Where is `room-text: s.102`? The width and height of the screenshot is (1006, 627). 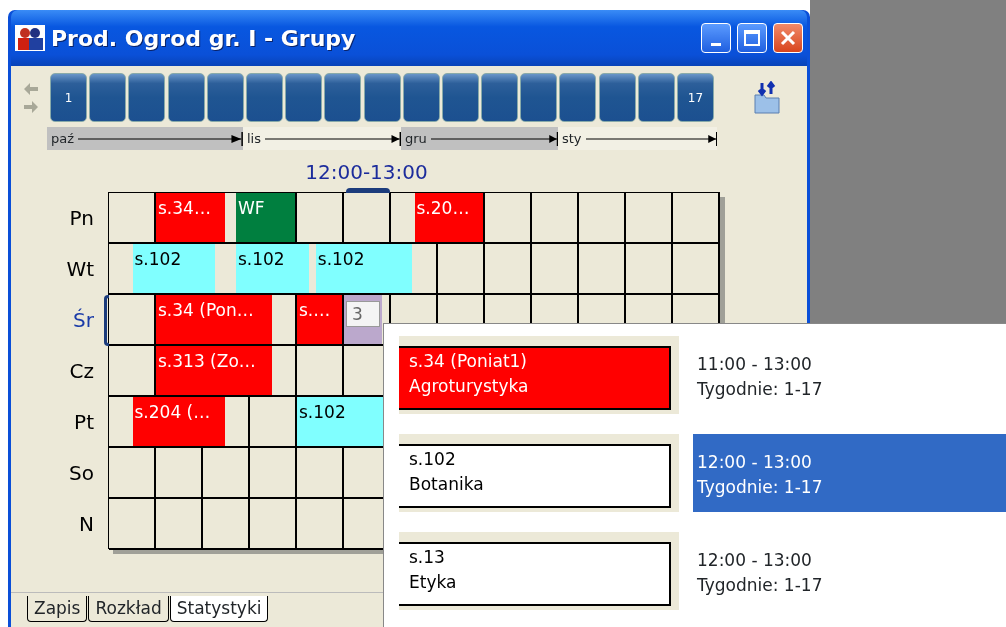 room-text: s.102 is located at coordinates (433, 459).